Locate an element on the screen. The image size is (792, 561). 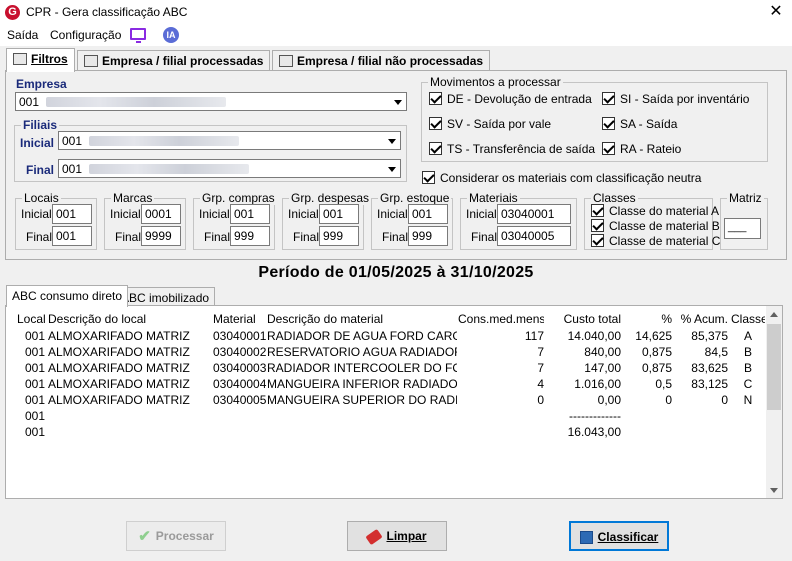
periodo-title: Período de 01/05/2025 à 31/10/2025 is located at coordinates (396, 272).